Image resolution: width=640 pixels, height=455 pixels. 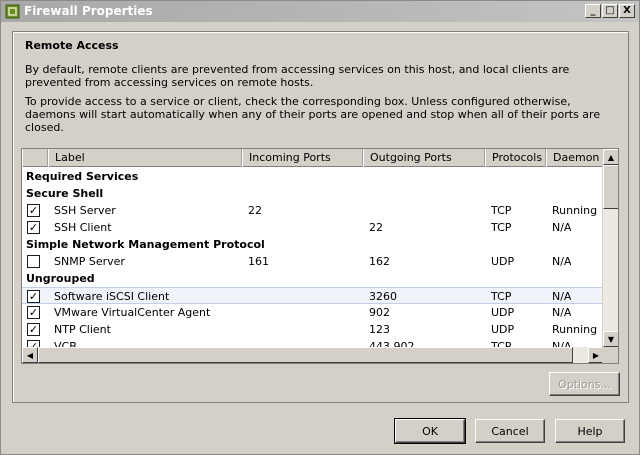 I want to click on section-heading: Remote Access, so click(x=72, y=45).